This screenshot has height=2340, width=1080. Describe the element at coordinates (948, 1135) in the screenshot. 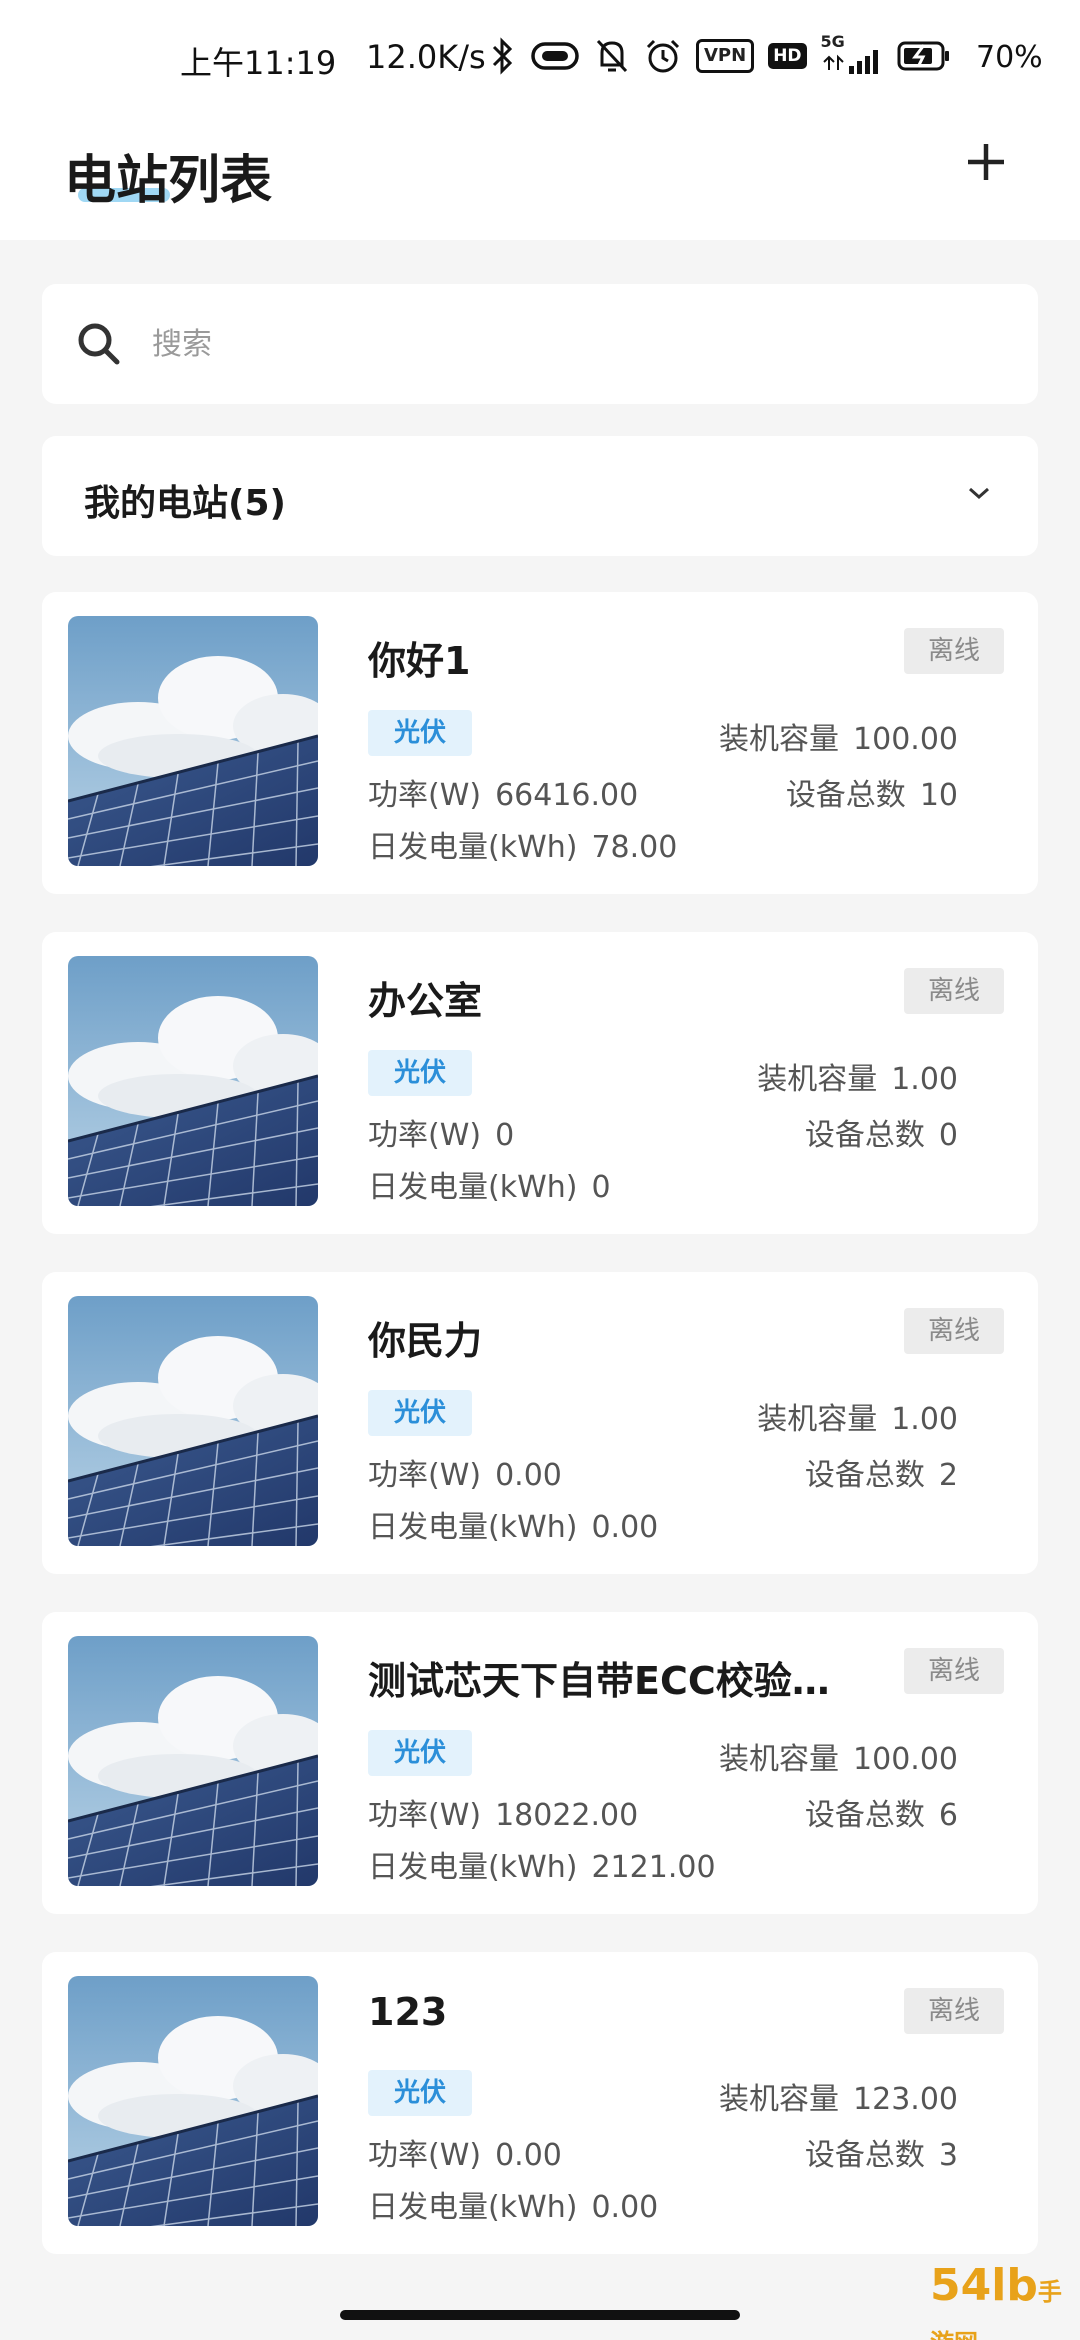

I see `device-count-value: 0` at that location.